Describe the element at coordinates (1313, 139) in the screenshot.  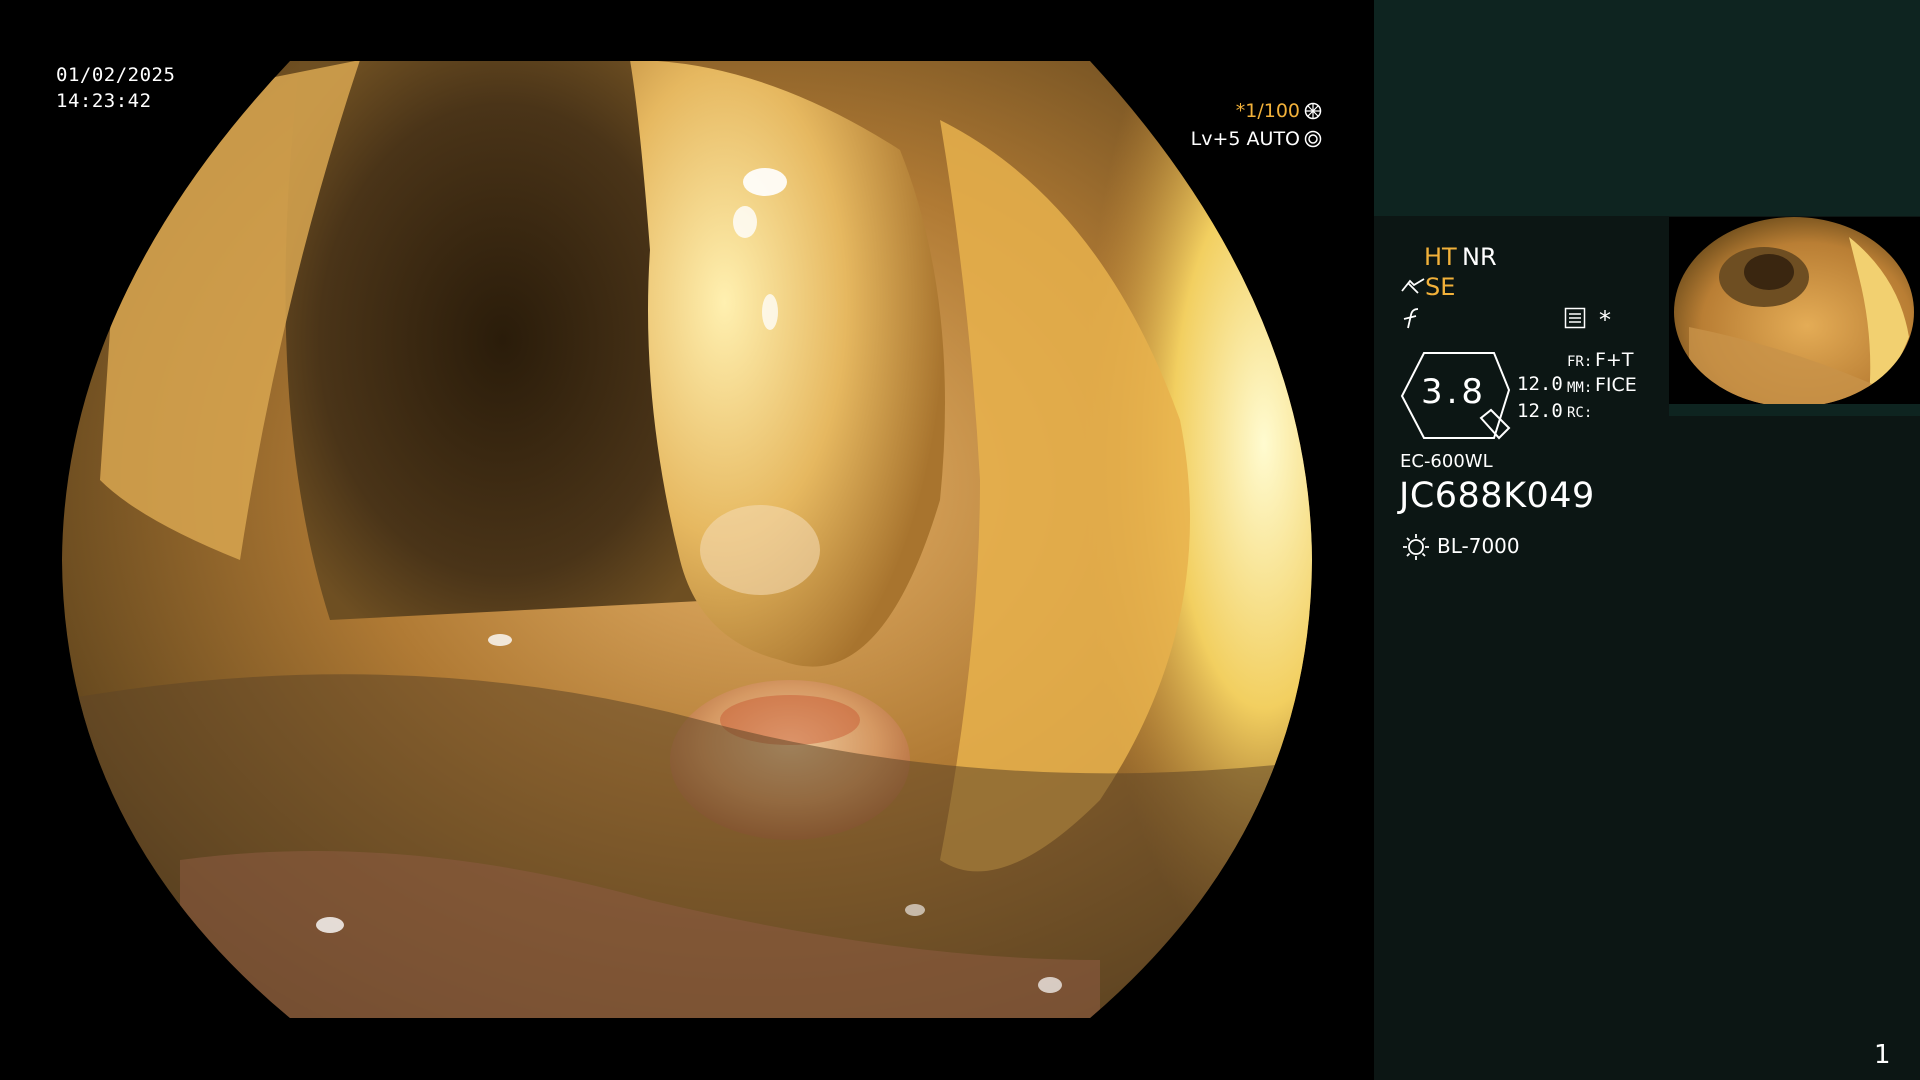
I see `lens-icon` at that location.